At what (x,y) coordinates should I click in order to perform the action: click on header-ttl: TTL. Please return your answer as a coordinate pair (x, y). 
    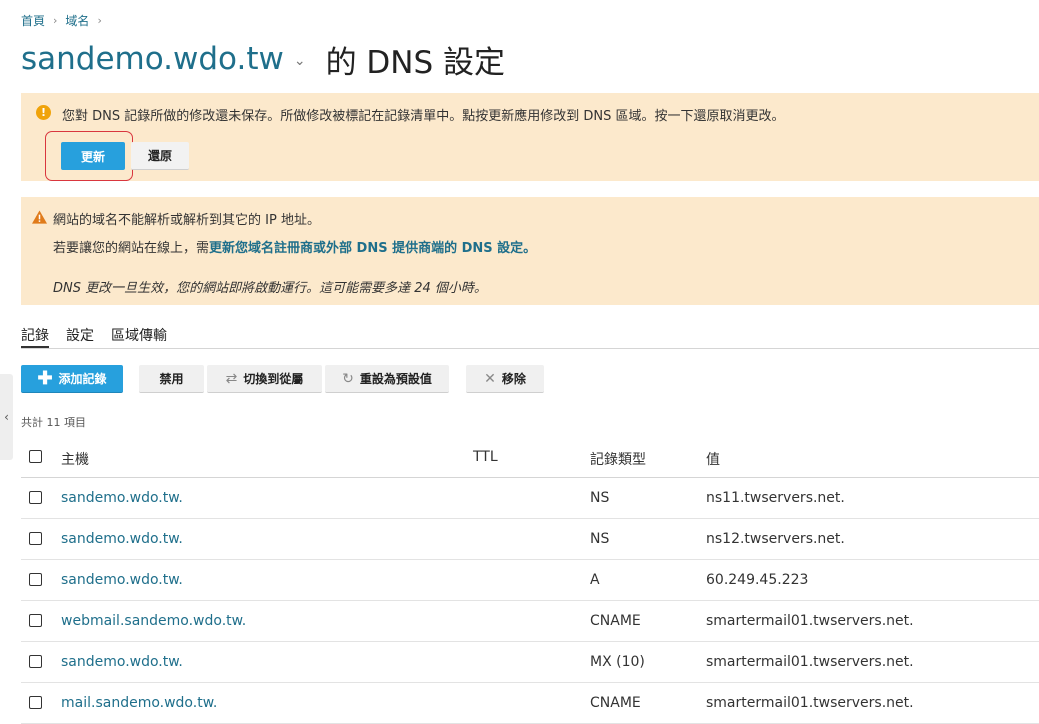
    Looking at the image, I should click on (485, 457).